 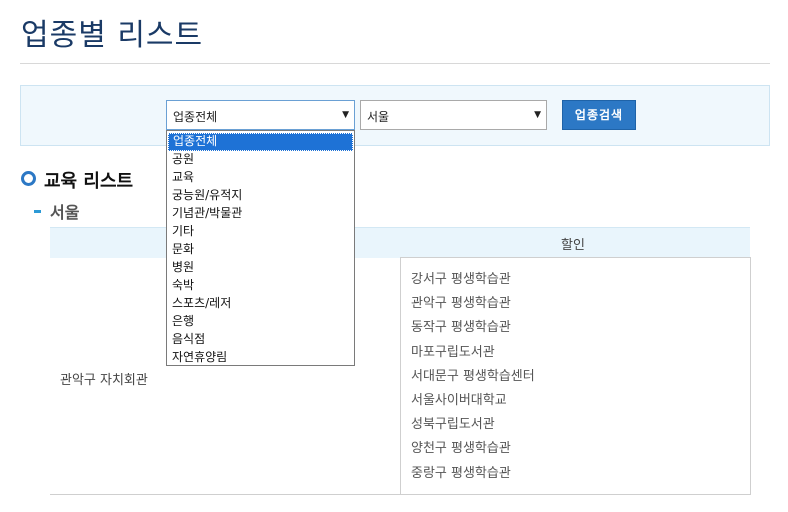 What do you see at coordinates (260, 178) in the screenshot?
I see `dropdown-option: 교육` at bounding box center [260, 178].